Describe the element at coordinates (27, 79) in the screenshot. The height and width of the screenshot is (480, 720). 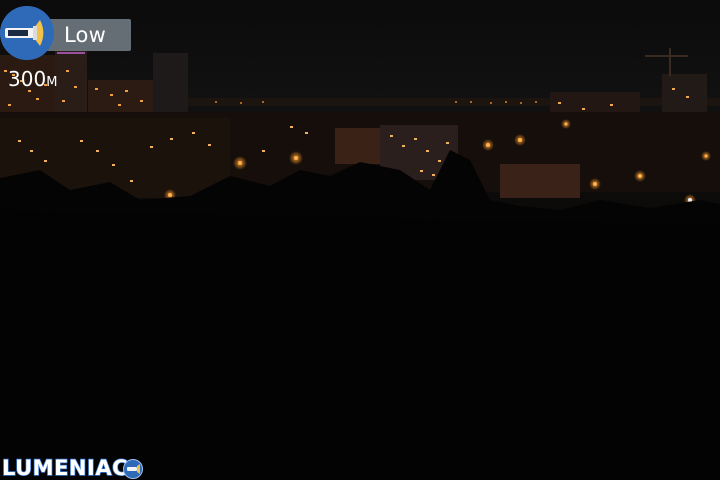
I see `beam-distance-value: 300` at that location.